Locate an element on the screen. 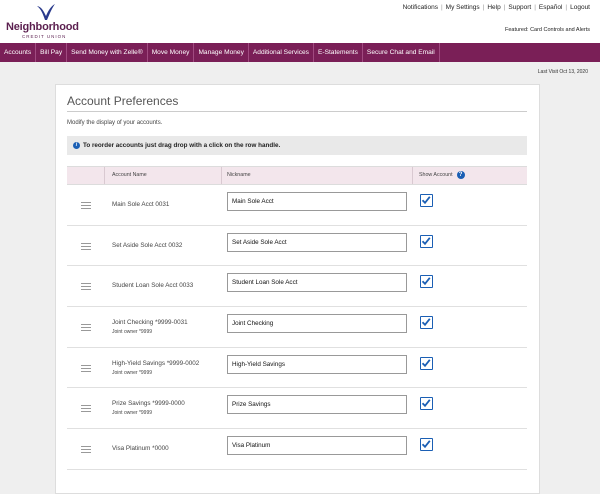 This screenshot has width=600, height=494. logout-link: Logout is located at coordinates (580, 7).